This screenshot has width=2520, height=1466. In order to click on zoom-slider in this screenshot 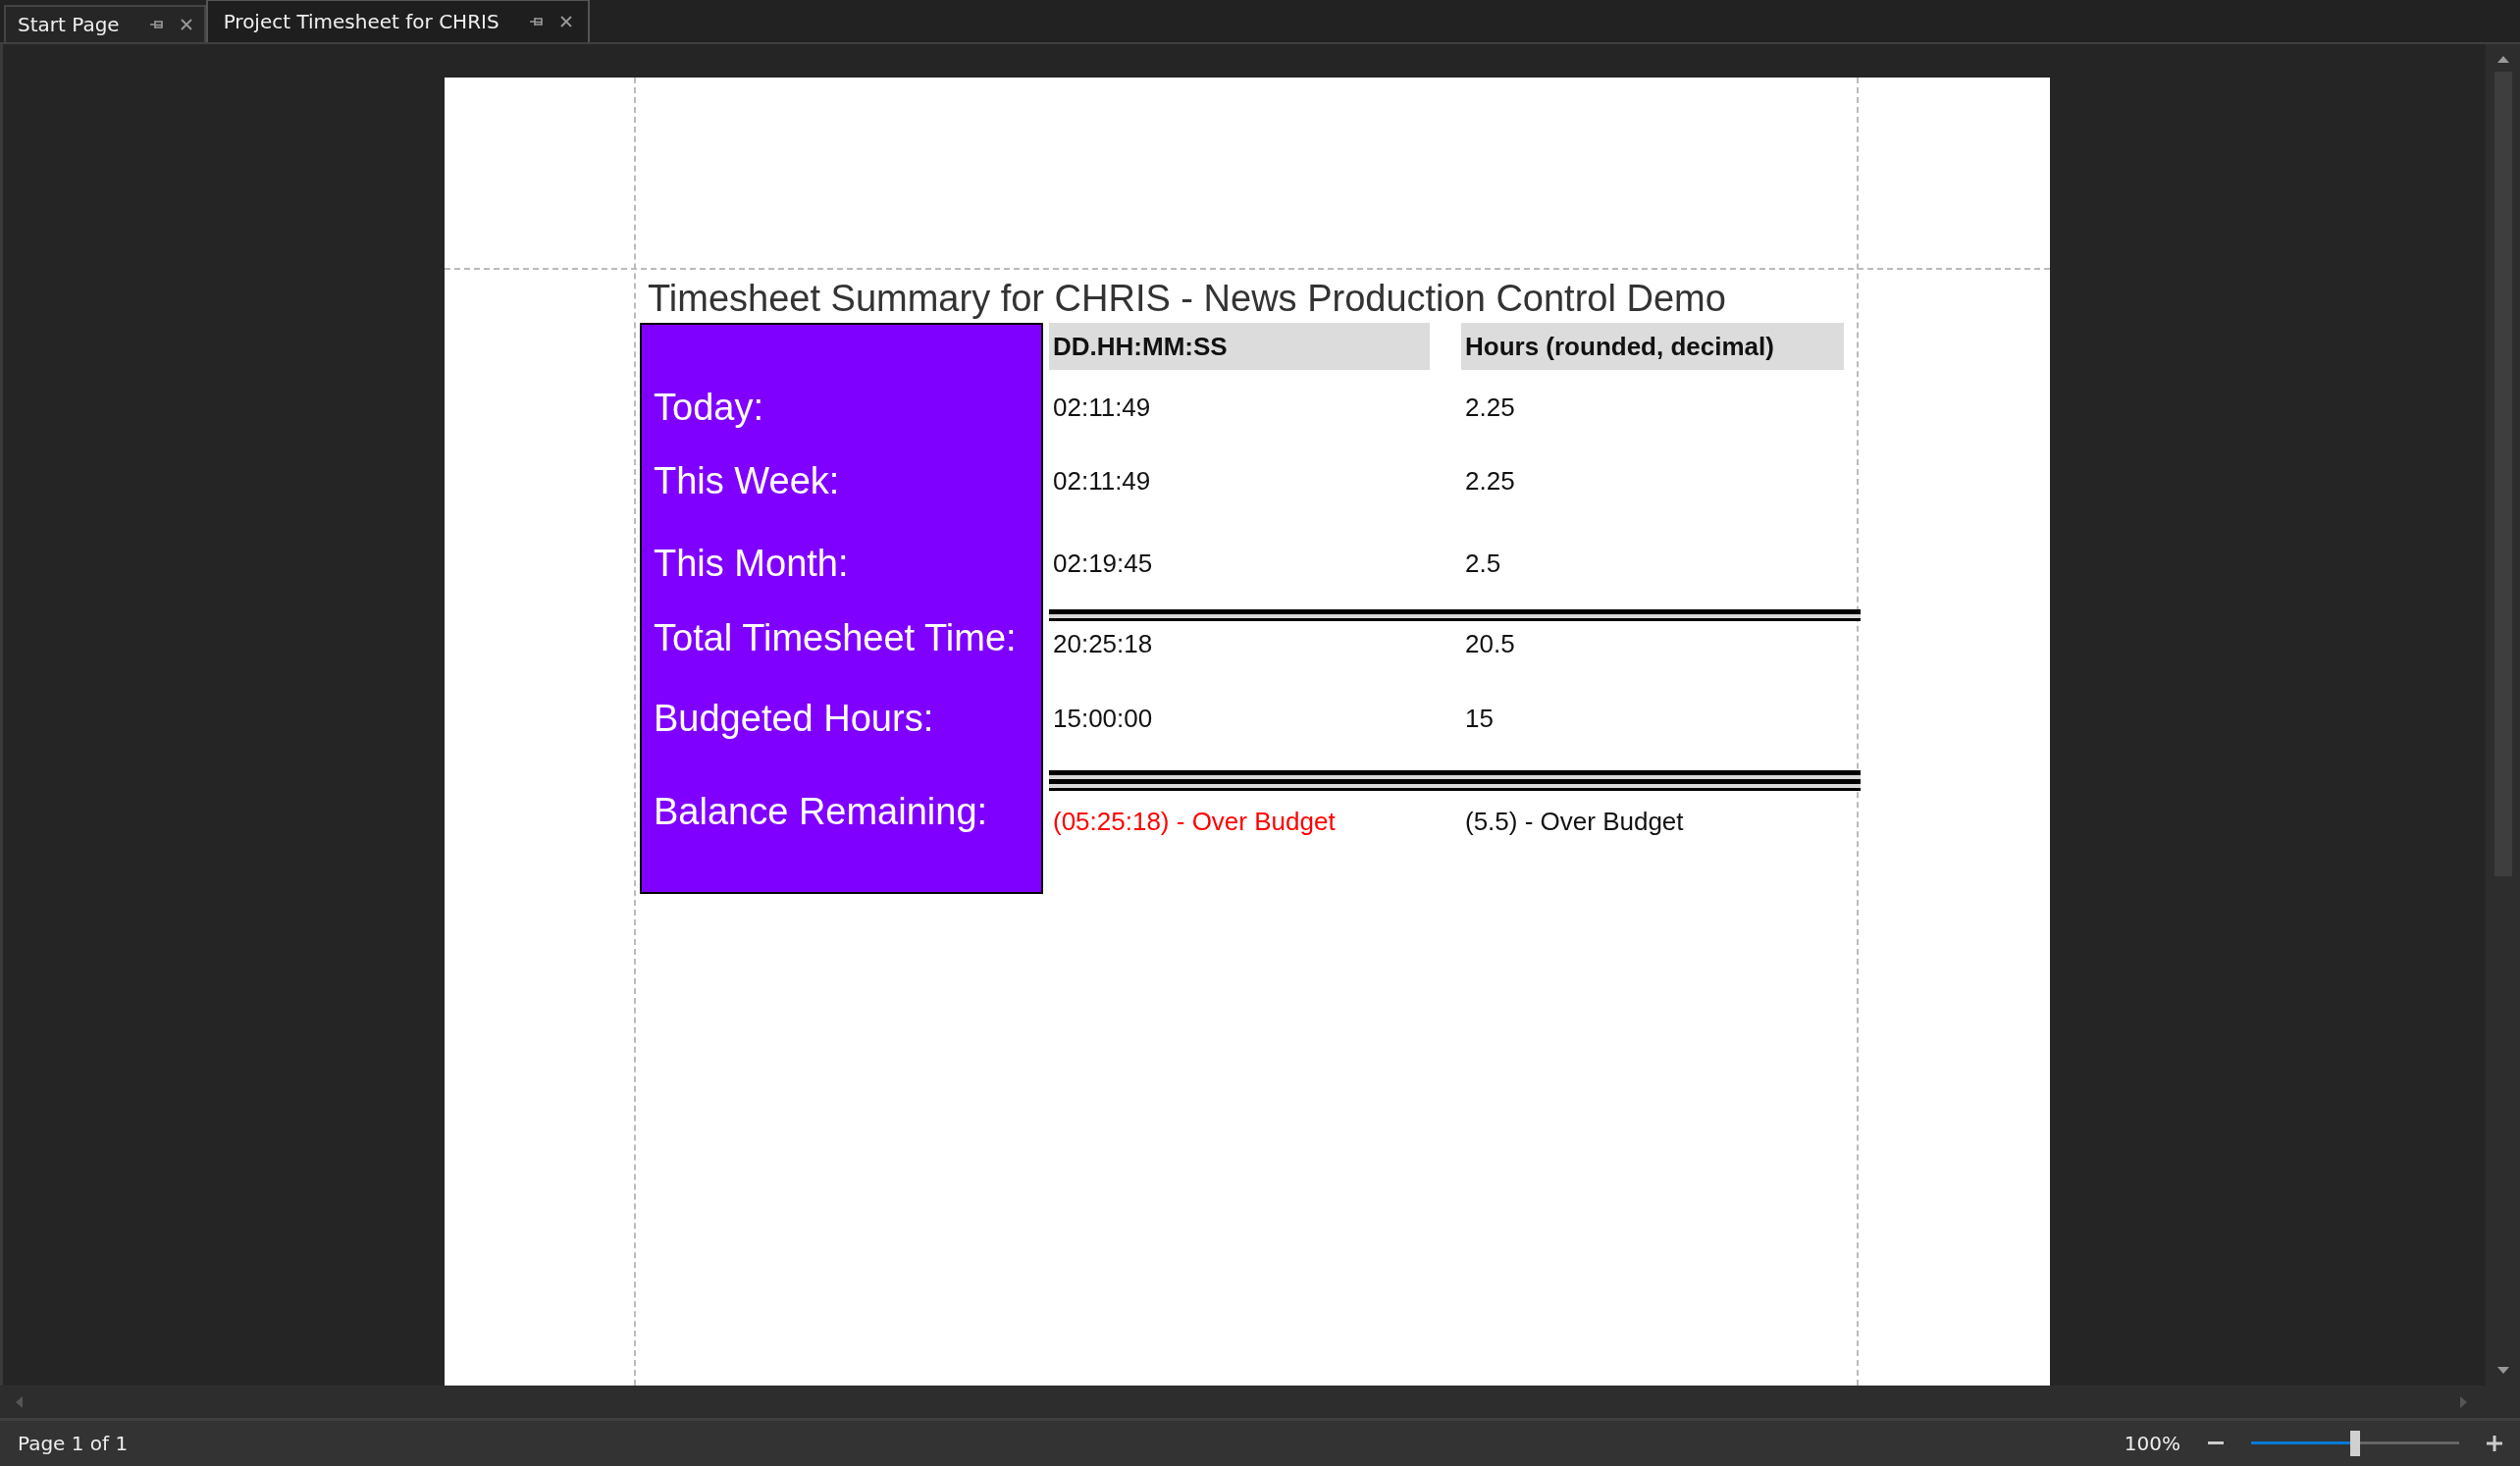, I will do `click(2355, 1444)`.